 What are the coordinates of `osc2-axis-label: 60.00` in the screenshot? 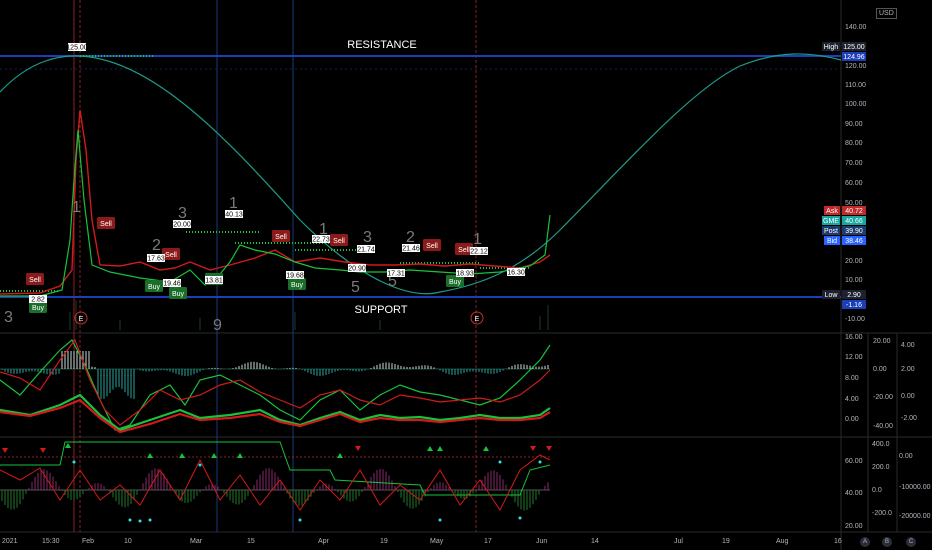 It's located at (854, 461).